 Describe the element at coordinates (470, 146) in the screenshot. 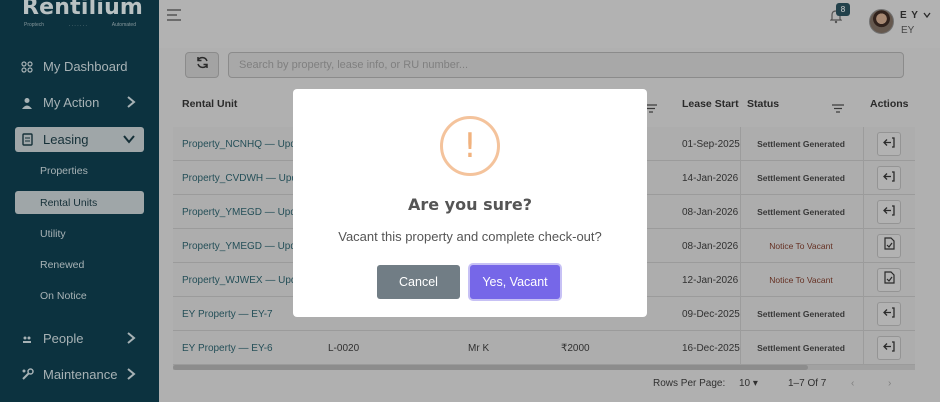

I see `warning-icon: !` at that location.